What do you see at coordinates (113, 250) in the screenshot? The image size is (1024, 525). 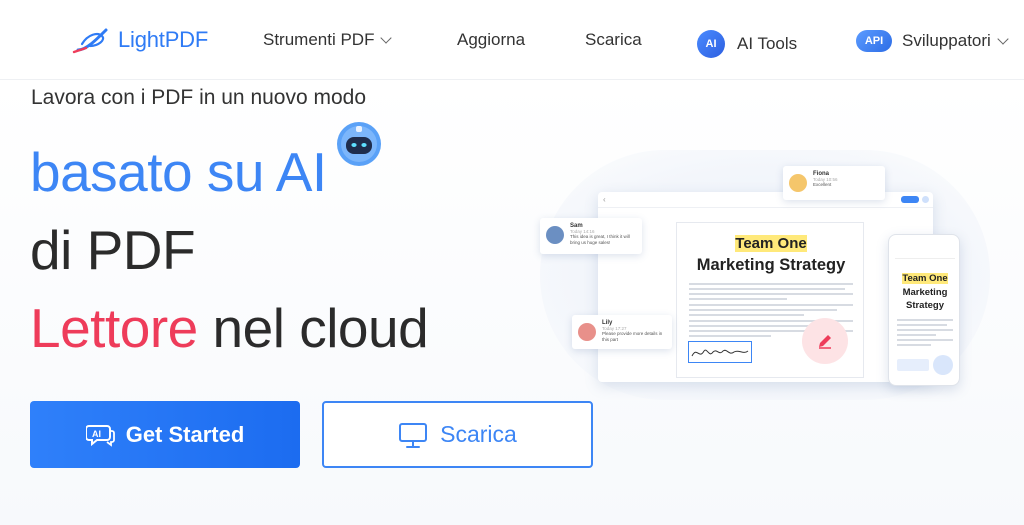 I see `headline-line-2: di PDF` at bounding box center [113, 250].